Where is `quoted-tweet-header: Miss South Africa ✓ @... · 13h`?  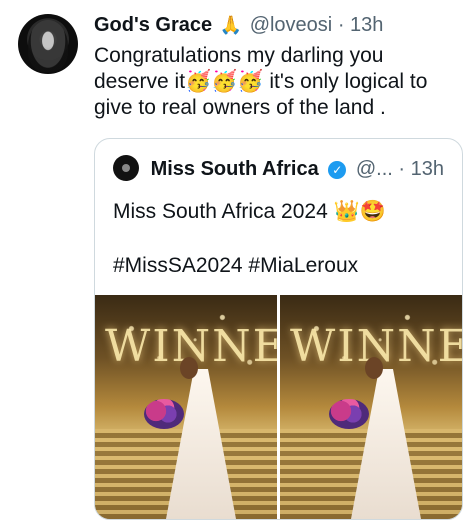
quoted-tweet-header: Miss South Africa ✓ @... · 13h is located at coordinates (282, 168).